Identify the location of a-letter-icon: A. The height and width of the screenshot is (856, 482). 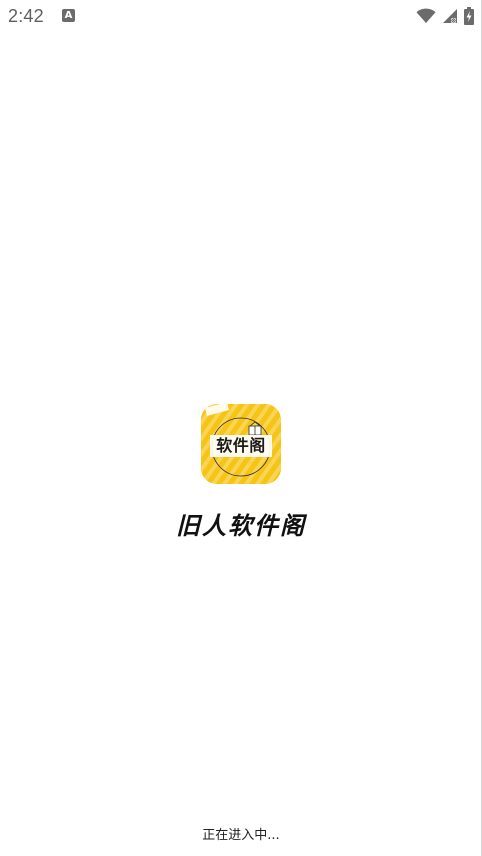
(68, 15).